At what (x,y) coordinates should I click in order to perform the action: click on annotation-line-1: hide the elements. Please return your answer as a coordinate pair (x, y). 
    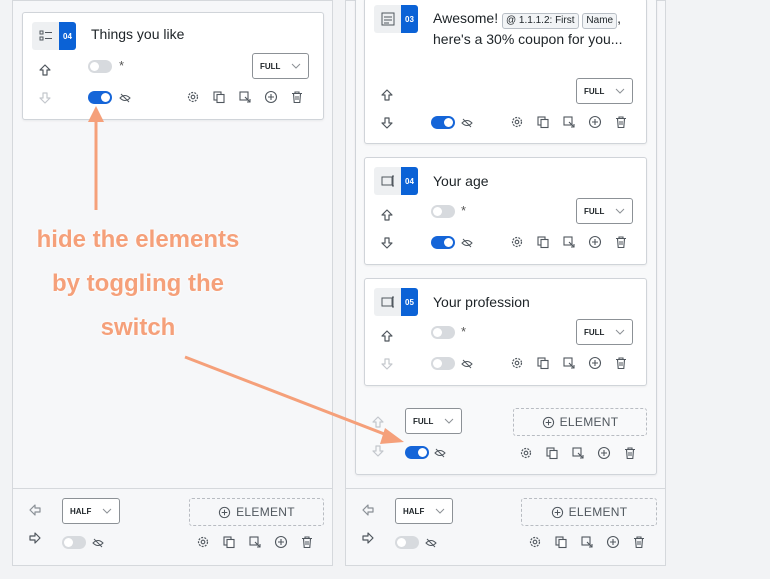
    Looking at the image, I should click on (138, 239).